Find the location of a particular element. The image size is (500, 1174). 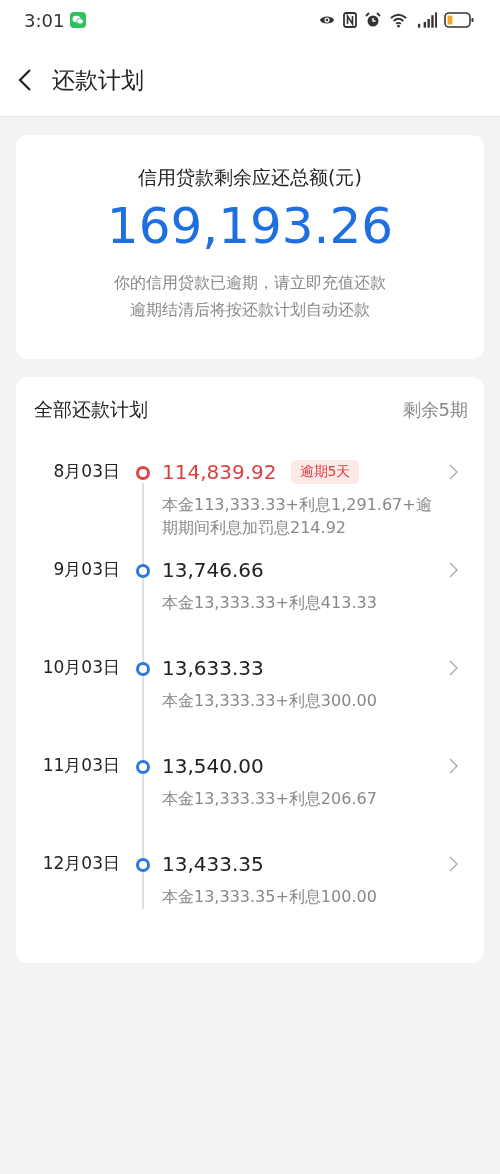

due-date: 9月03日 is located at coordinates (86, 569).